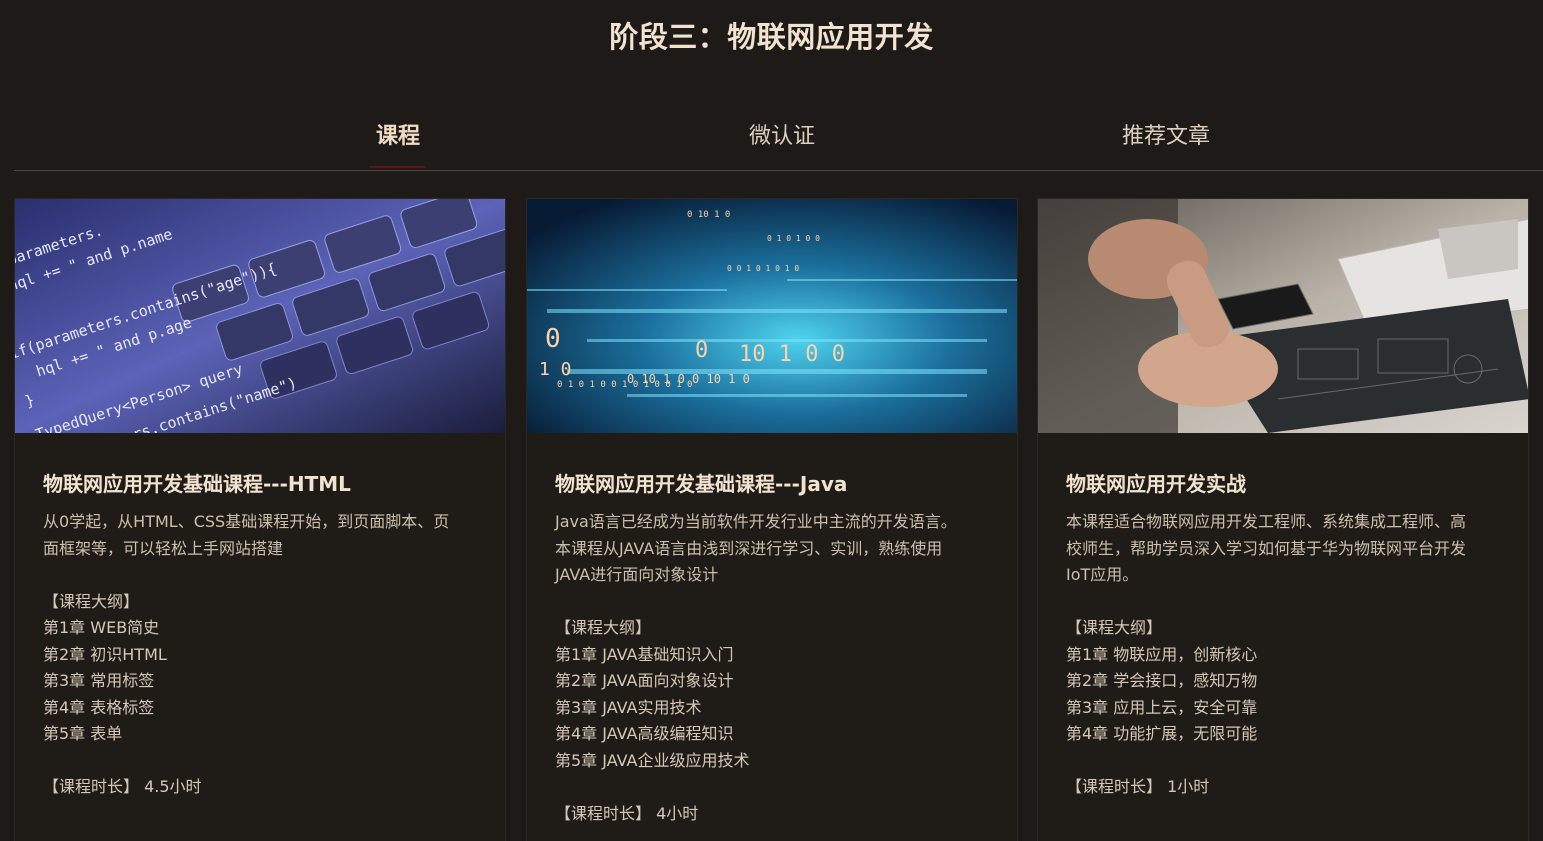  What do you see at coordinates (101, 627) in the screenshot?
I see `chapter-item: 第1章 WEB简史` at bounding box center [101, 627].